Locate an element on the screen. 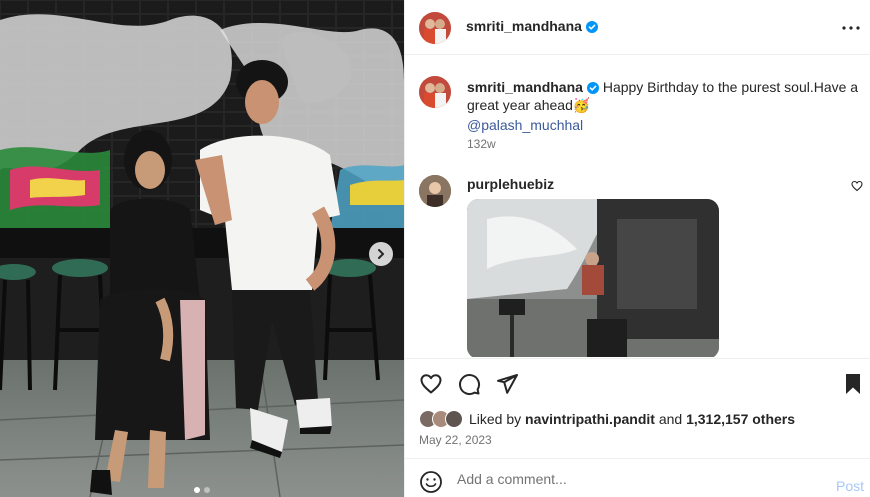  gif-image is located at coordinates (593, 278).